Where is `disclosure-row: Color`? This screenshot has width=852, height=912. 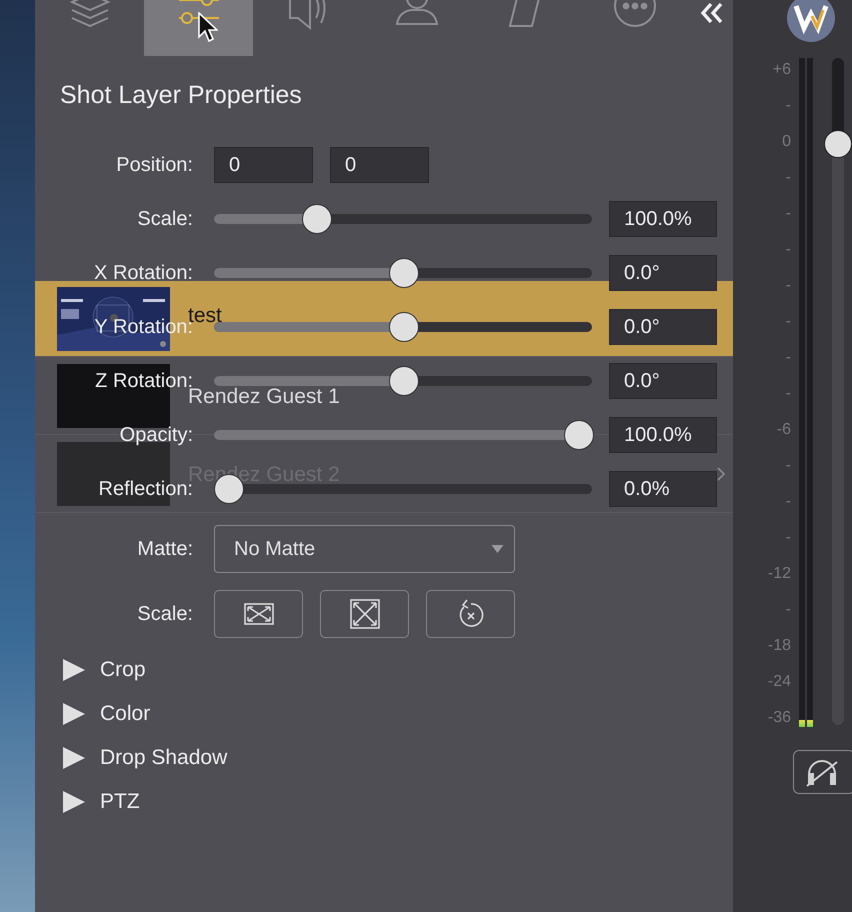
disclosure-row: Color is located at coordinates (384, 714).